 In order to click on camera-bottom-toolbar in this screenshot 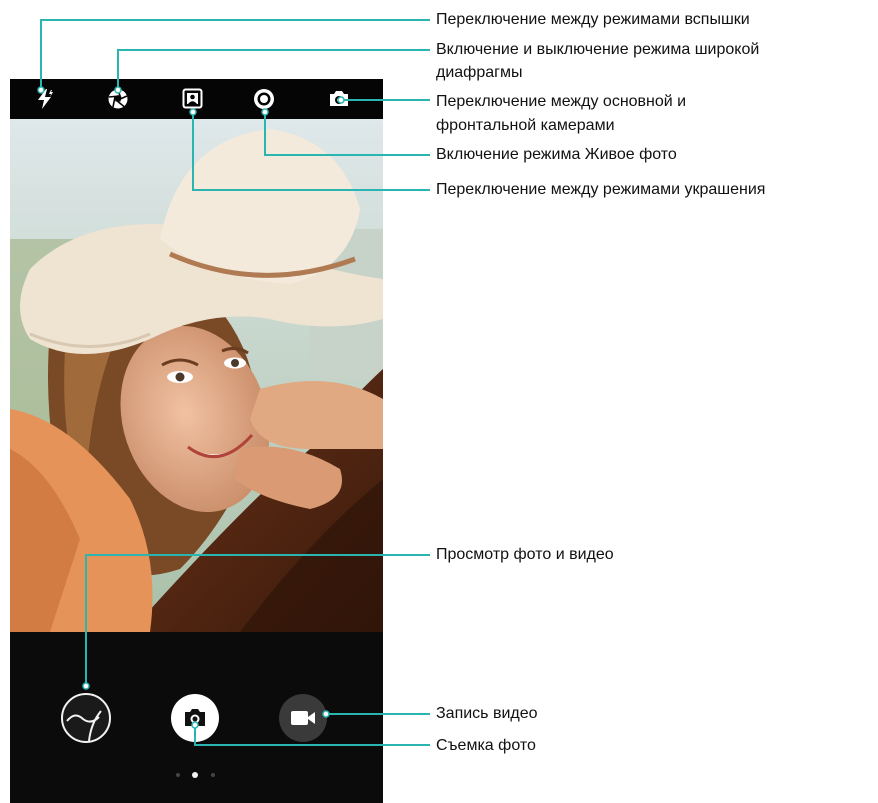, I will do `click(196, 717)`.